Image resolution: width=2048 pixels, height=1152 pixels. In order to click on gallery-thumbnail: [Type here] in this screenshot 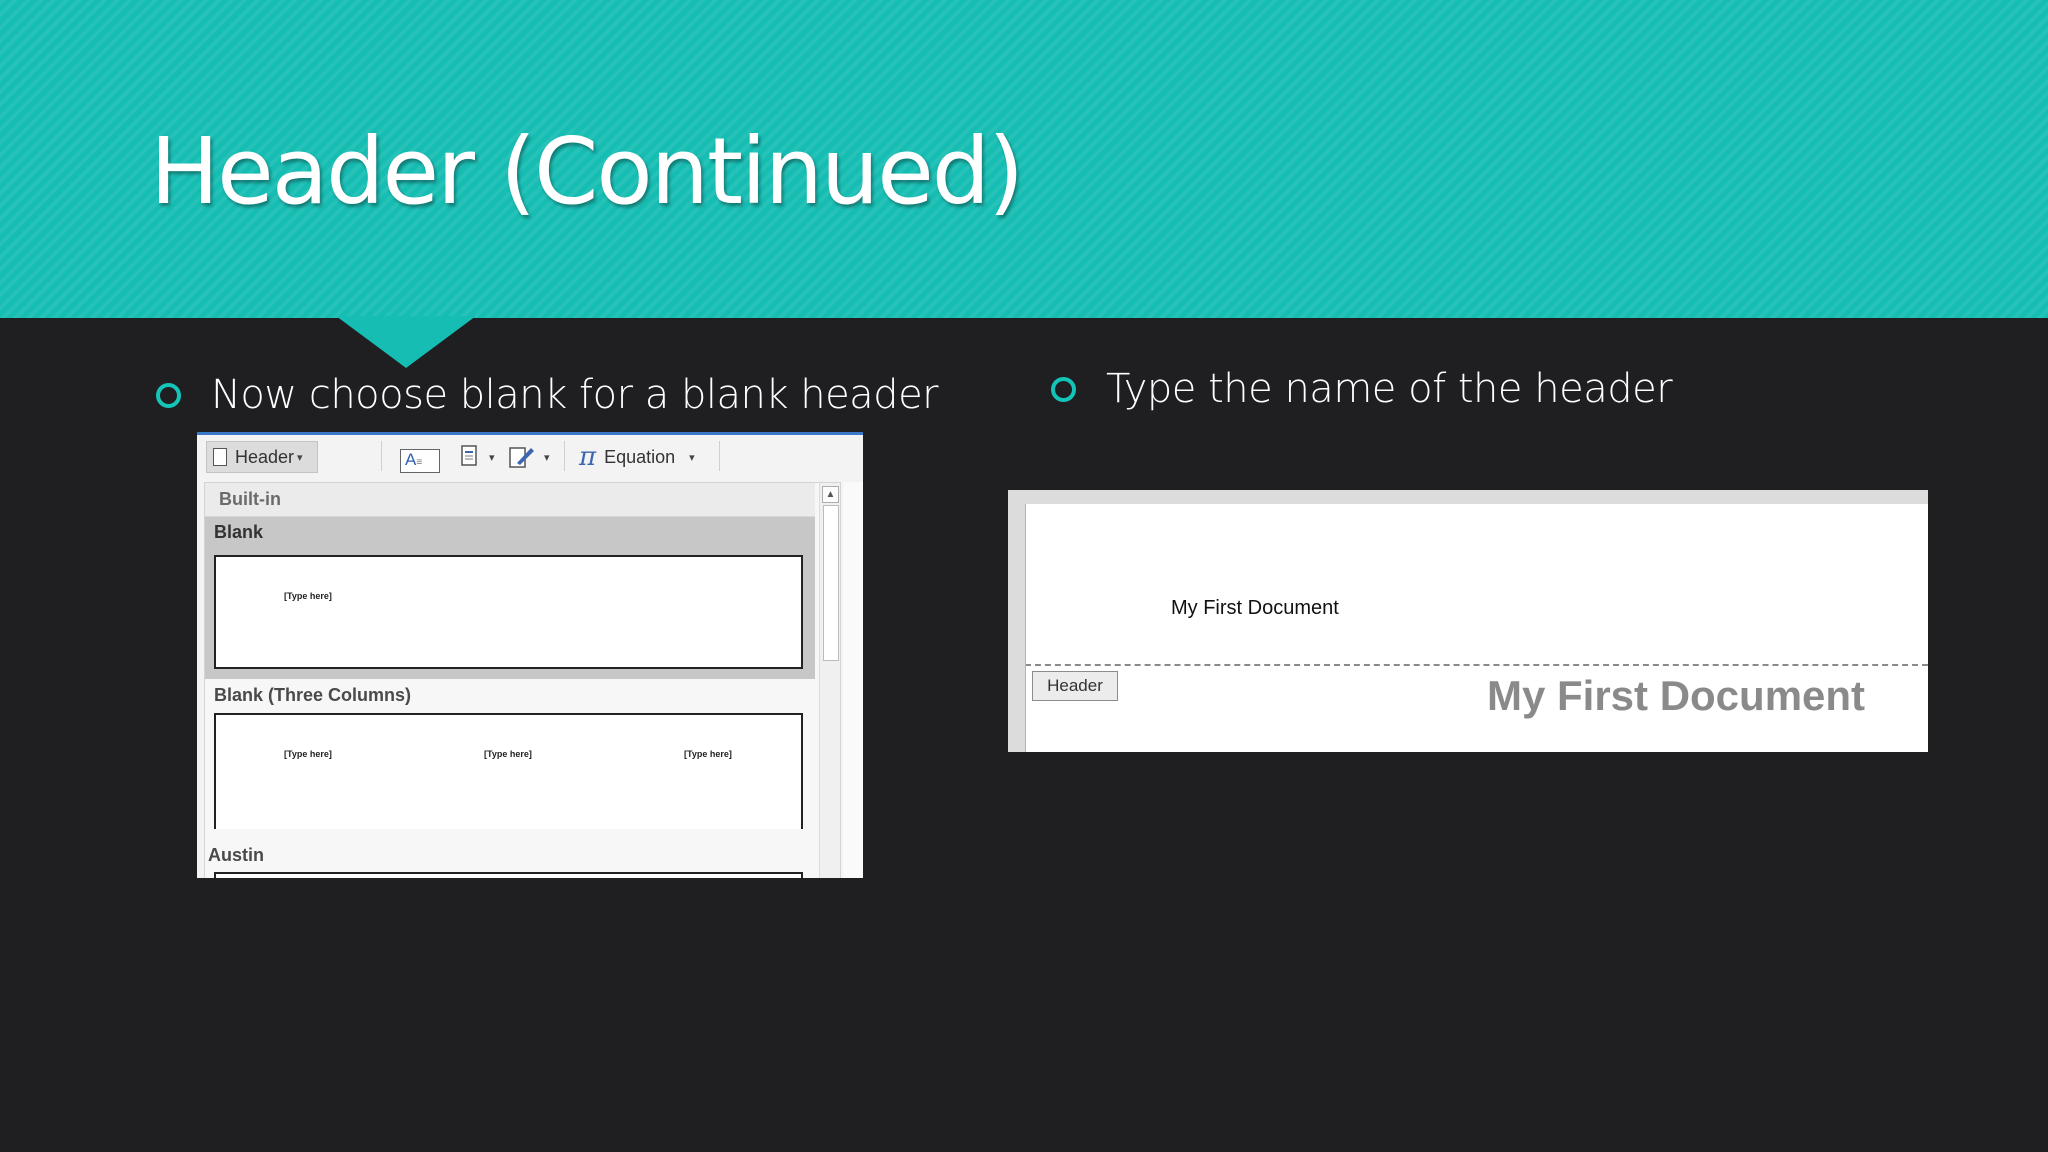, I will do `click(508, 612)`.